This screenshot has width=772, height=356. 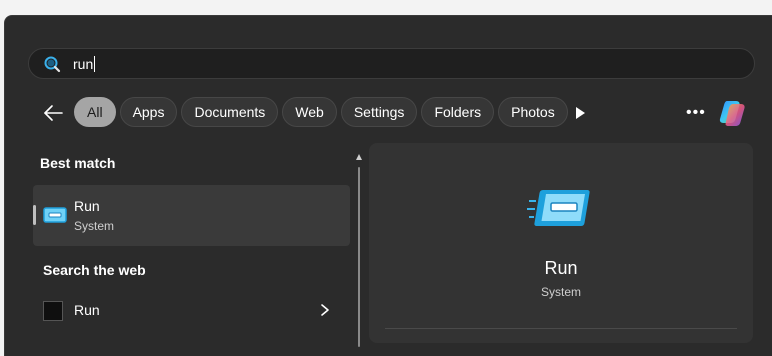 What do you see at coordinates (94, 270) in the screenshot?
I see `search-the-web-heading: Search the web` at bounding box center [94, 270].